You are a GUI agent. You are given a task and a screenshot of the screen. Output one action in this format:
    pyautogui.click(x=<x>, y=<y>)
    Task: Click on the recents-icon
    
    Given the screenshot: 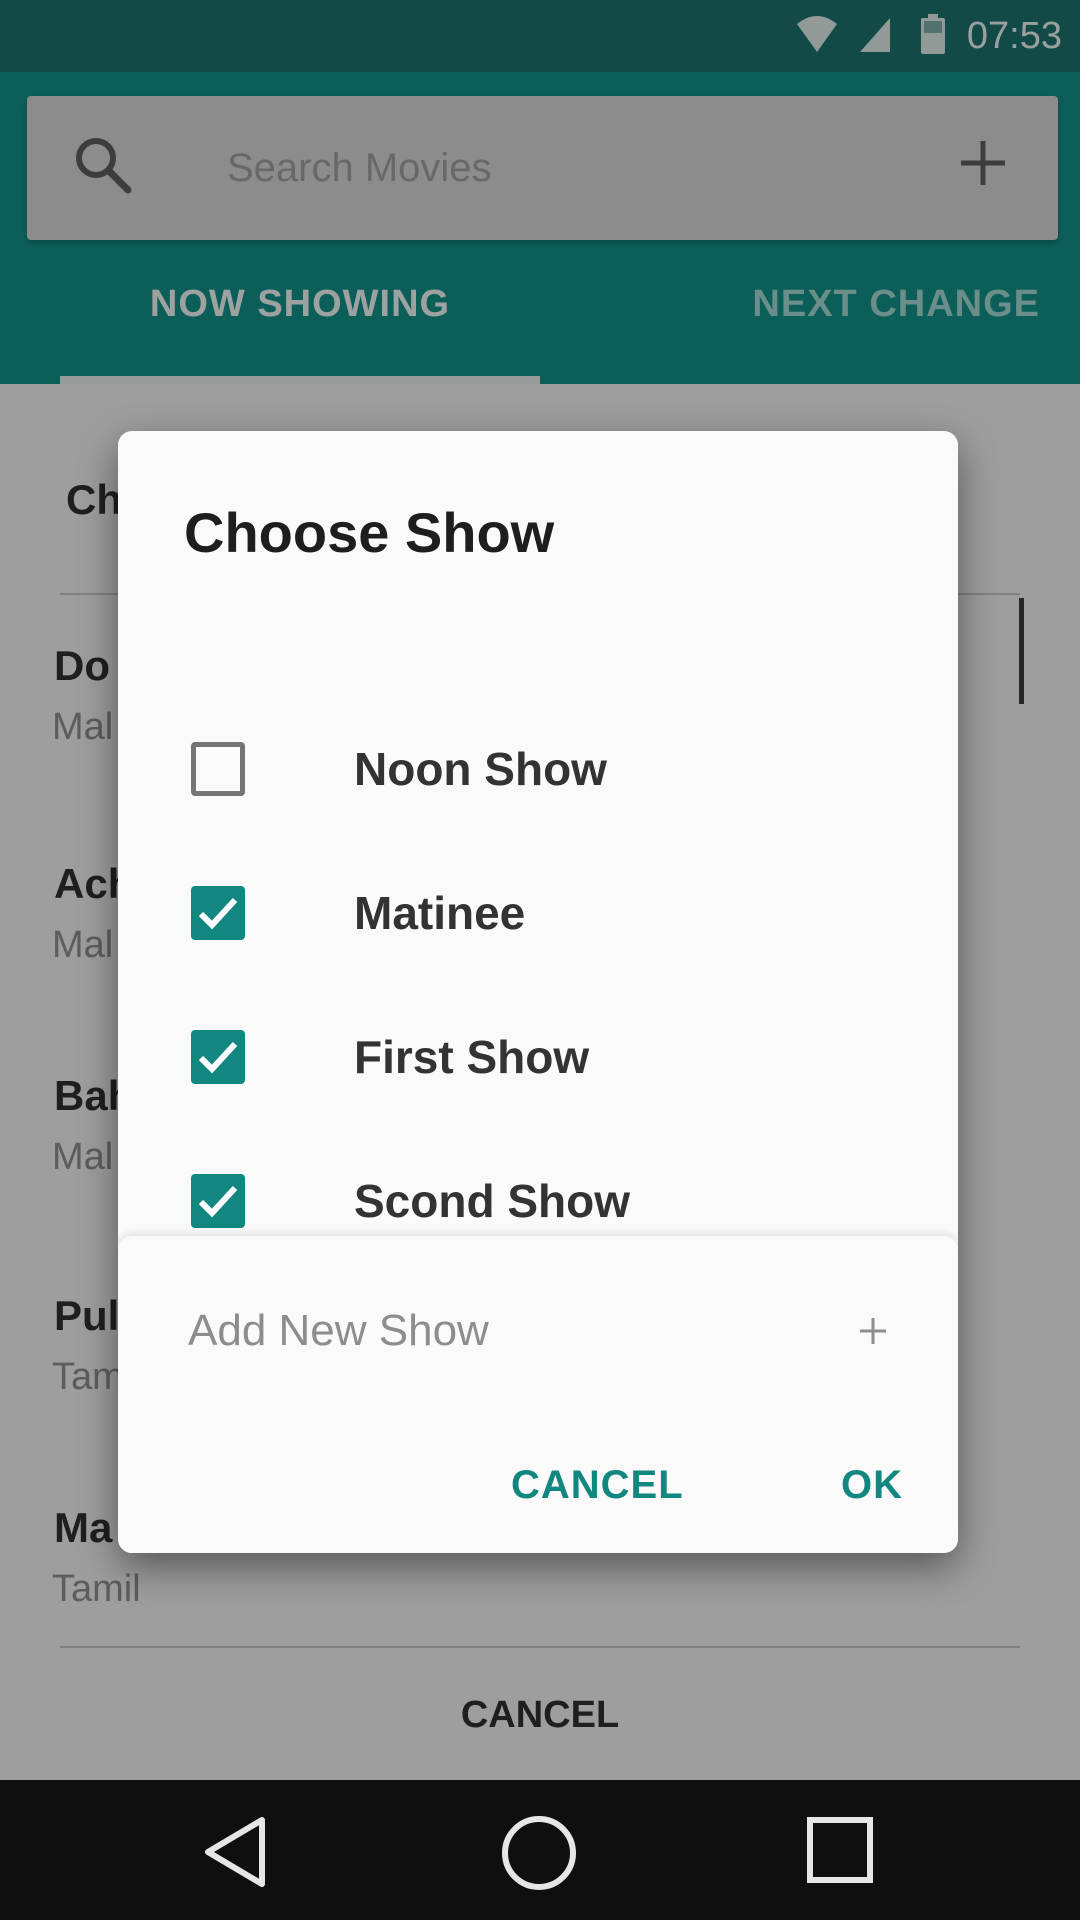 What is the action you would take?
    pyautogui.click(x=840, y=1852)
    